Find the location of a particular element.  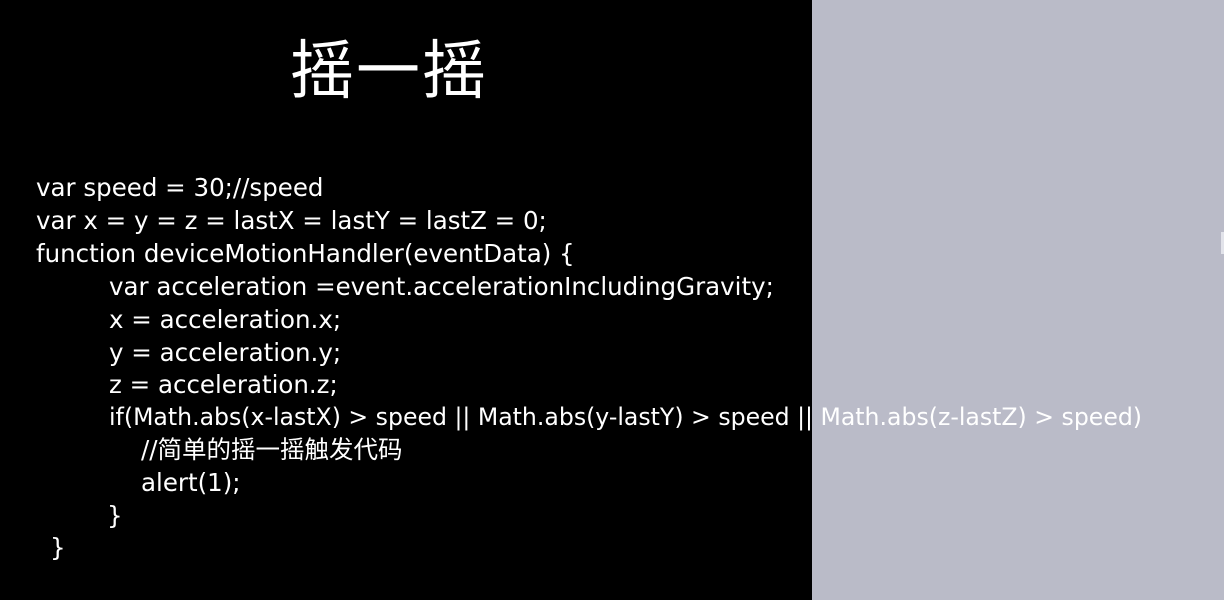

code-line: y = acceleration.y; is located at coordinates (225, 352).